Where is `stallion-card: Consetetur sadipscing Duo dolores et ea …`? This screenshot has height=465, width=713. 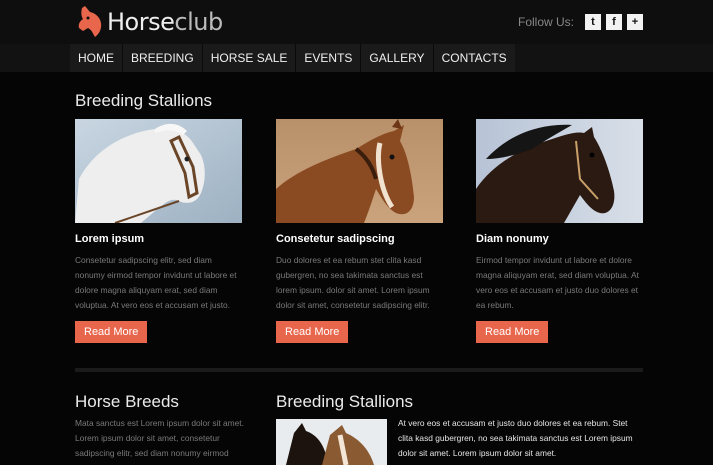 stallion-card: Consetetur sadipscing Duo dolores et ea … is located at coordinates (360, 231).